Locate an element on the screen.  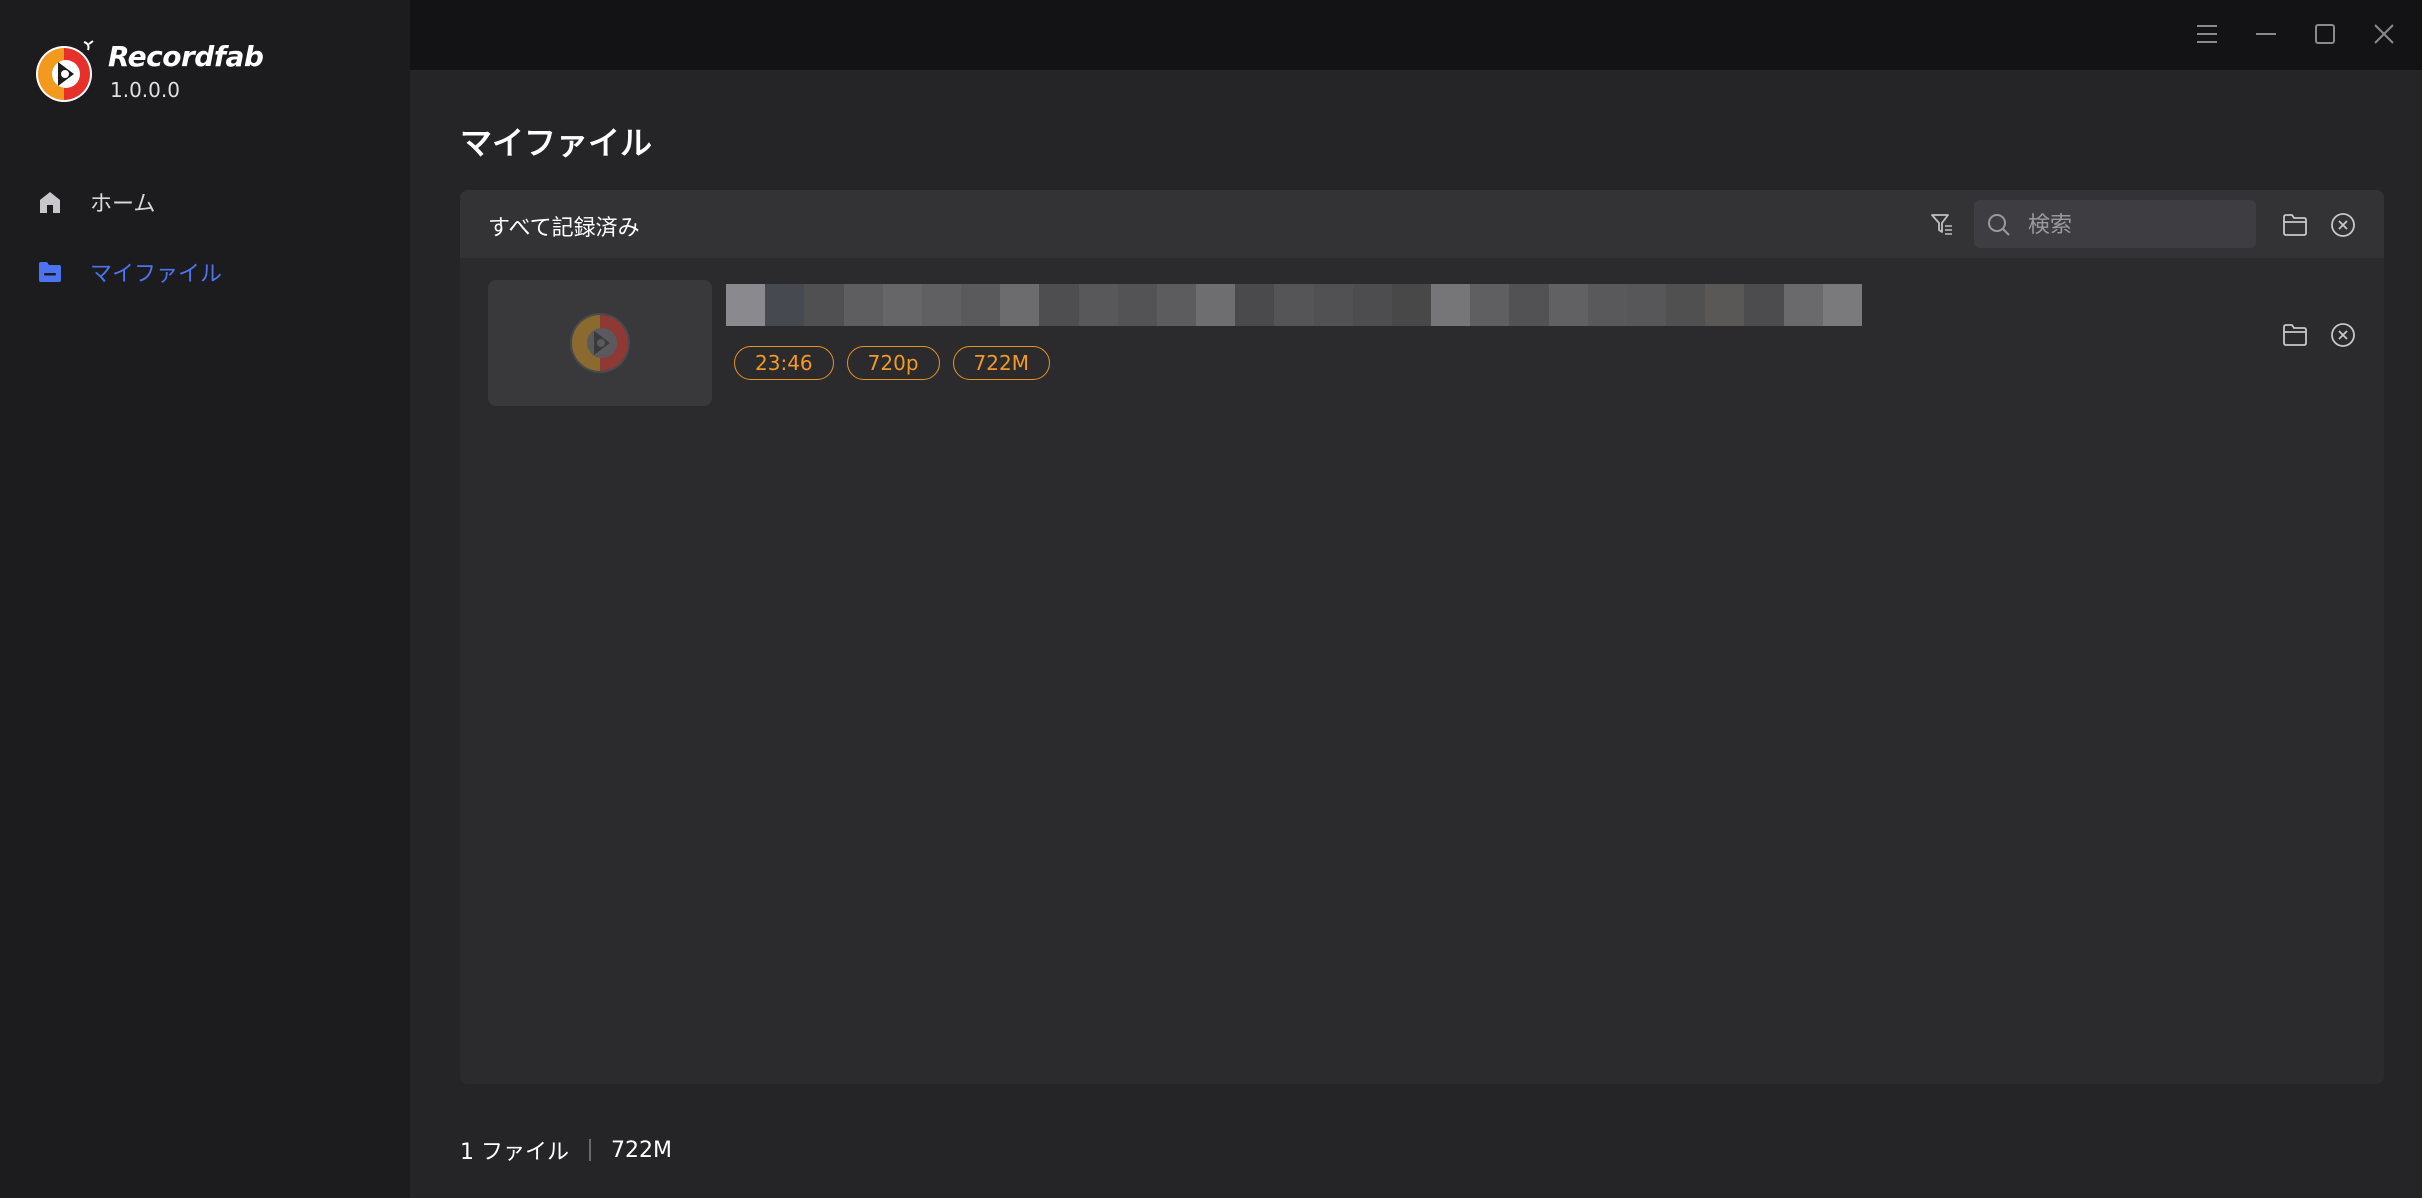
app-name: Recordfab is located at coordinates (186, 56).